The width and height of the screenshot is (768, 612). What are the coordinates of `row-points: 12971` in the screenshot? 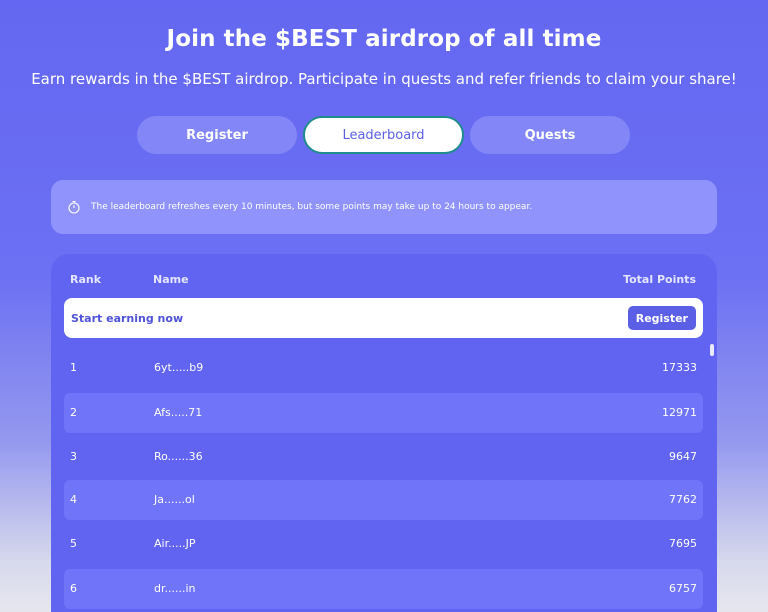 It's located at (679, 412).